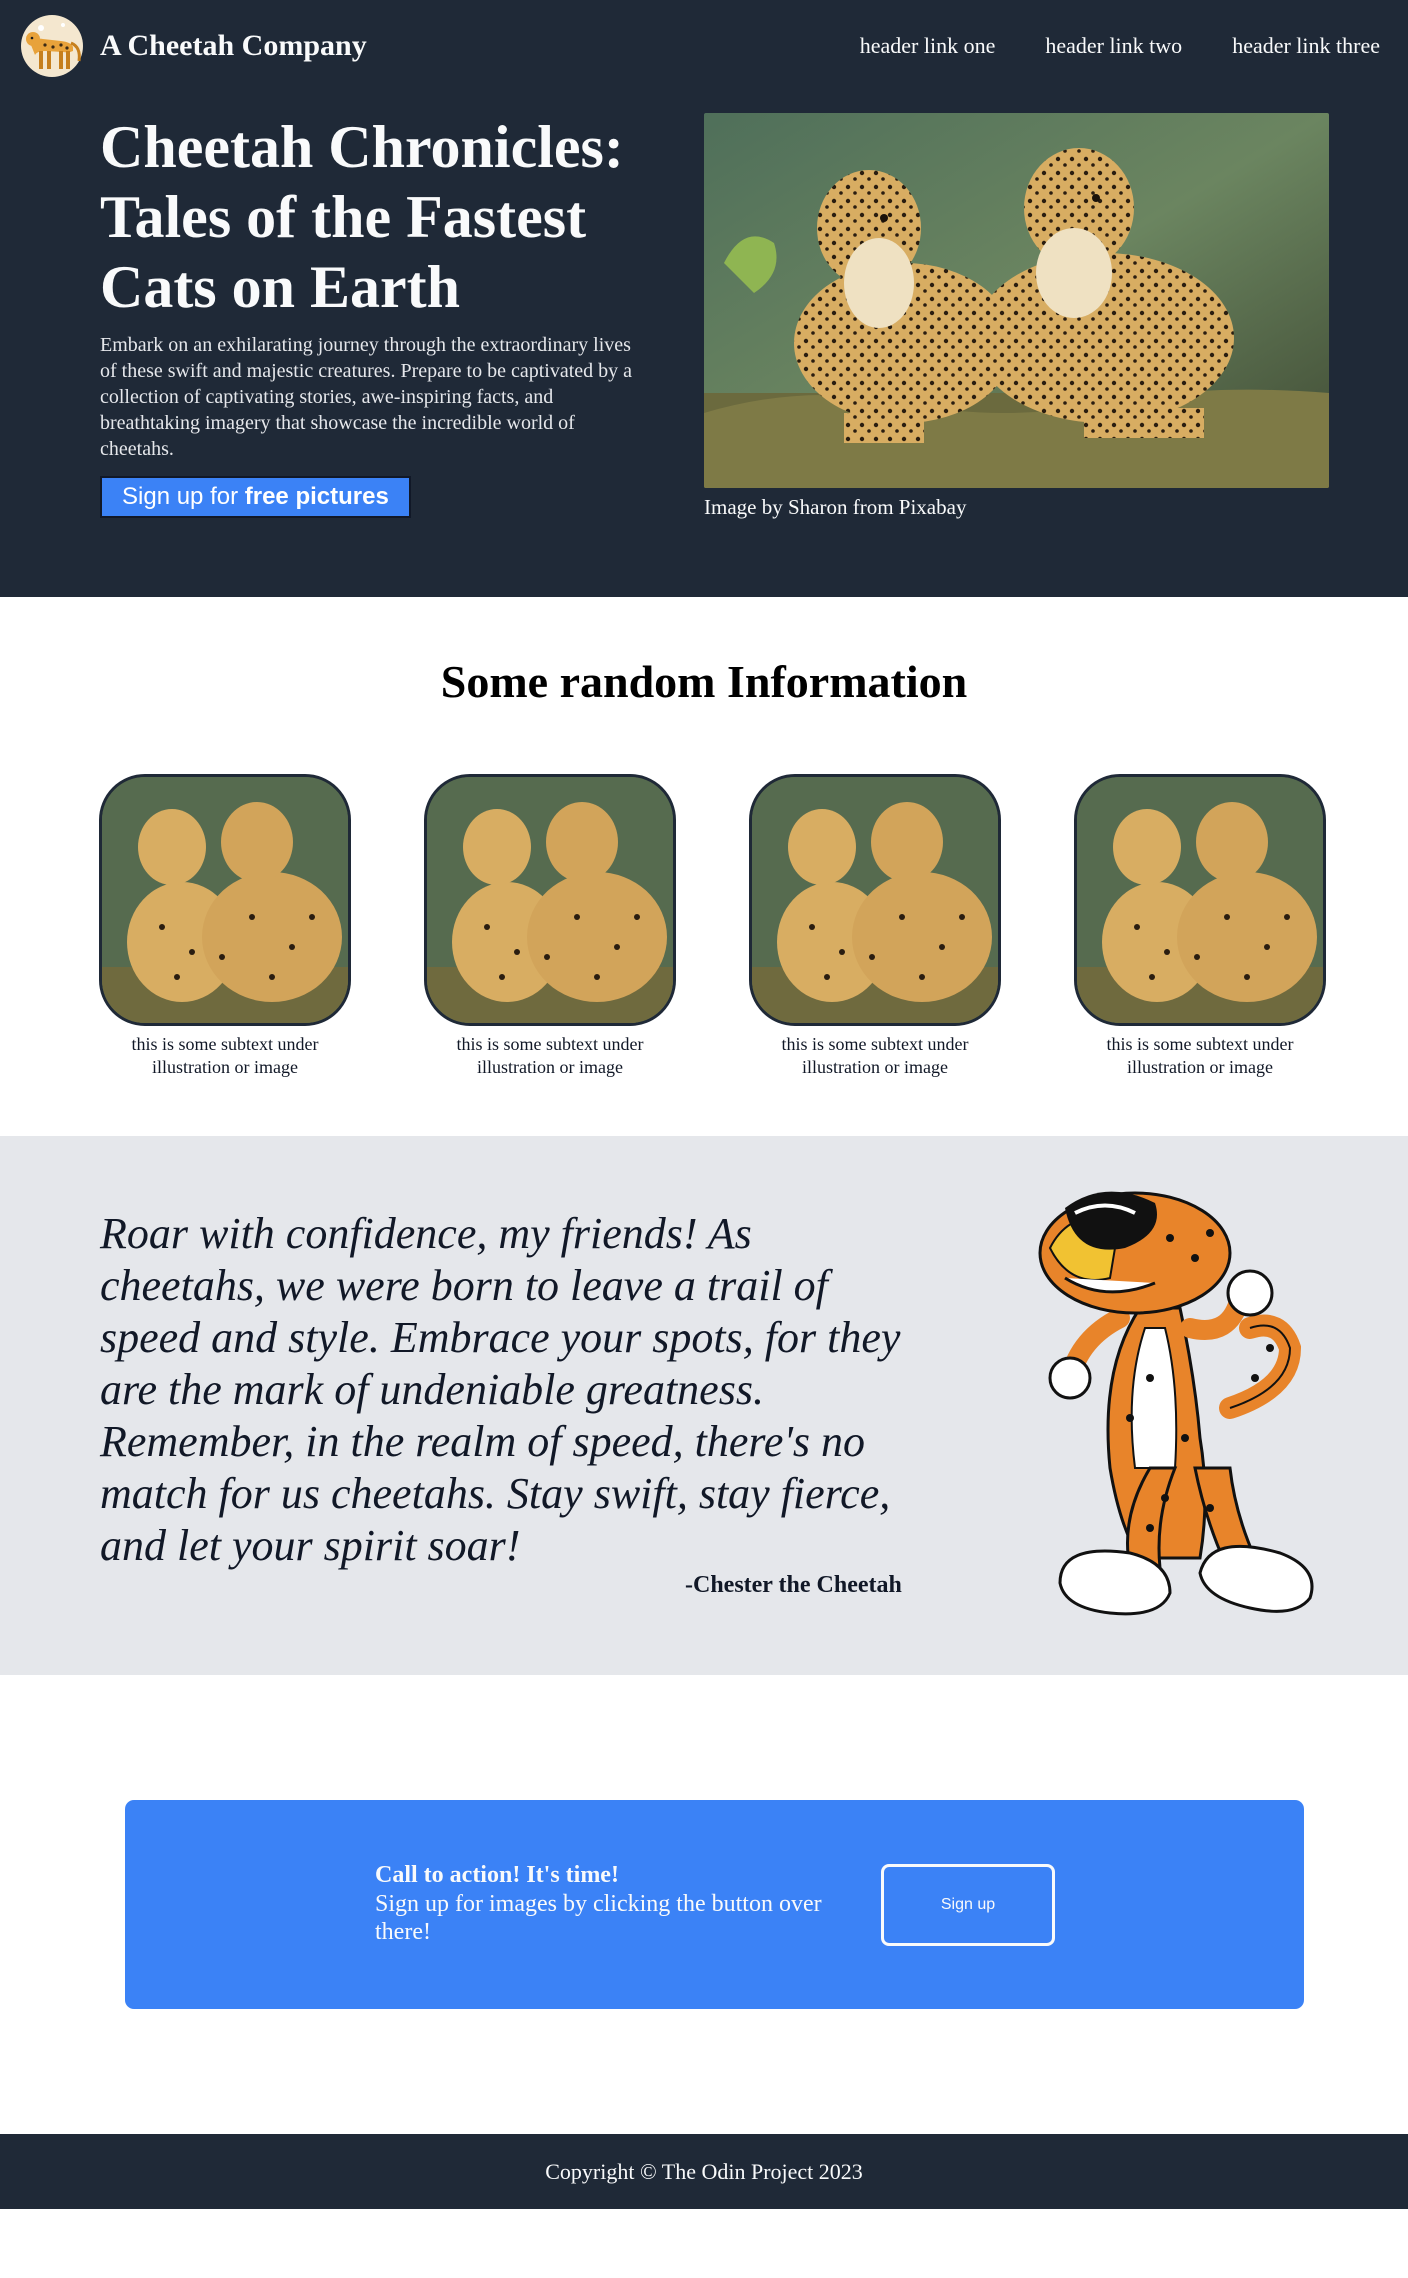 The width and height of the screenshot is (1408, 2278). Describe the element at coordinates (1016, 300) in the screenshot. I see `hero-cheetah-image` at that location.